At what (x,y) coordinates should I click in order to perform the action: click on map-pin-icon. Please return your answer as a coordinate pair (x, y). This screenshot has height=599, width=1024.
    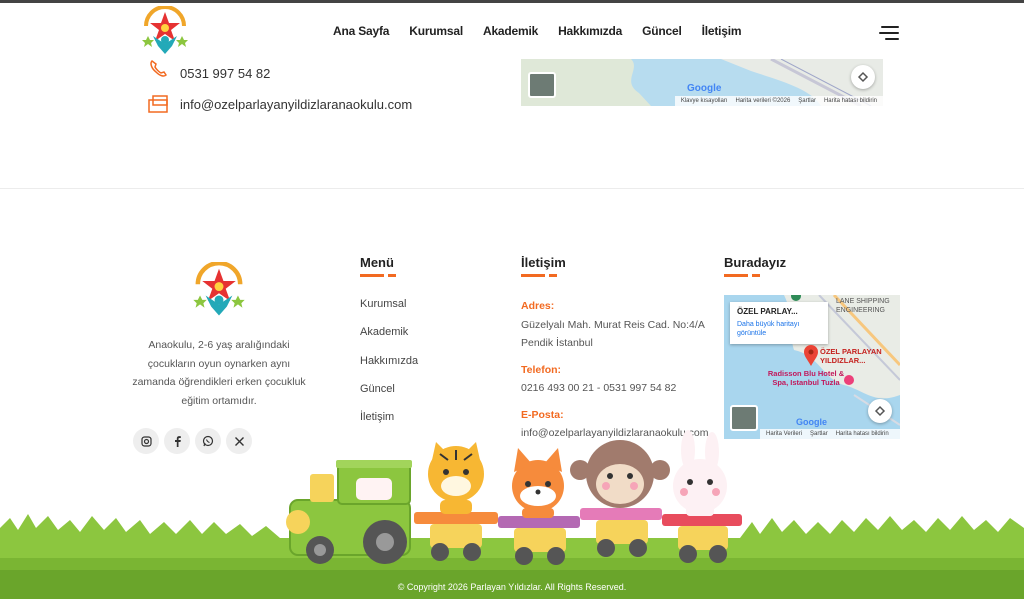
    Looking at the image, I should click on (811, 356).